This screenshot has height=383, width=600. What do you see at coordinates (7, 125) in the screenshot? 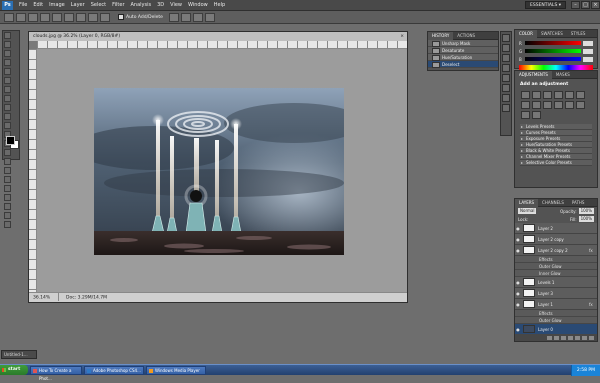
I see `eraser-tool-icon` at bounding box center [7, 125].